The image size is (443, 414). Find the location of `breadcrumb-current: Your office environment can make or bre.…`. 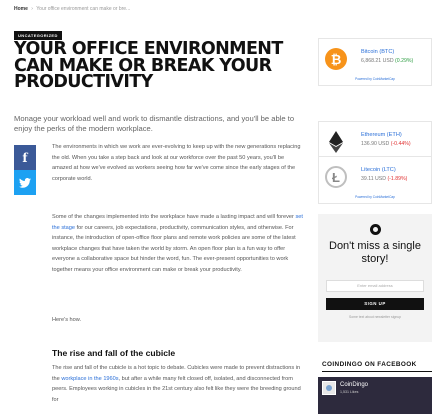

breadcrumb-current: Your office environment can make or bre.… is located at coordinates (83, 9).